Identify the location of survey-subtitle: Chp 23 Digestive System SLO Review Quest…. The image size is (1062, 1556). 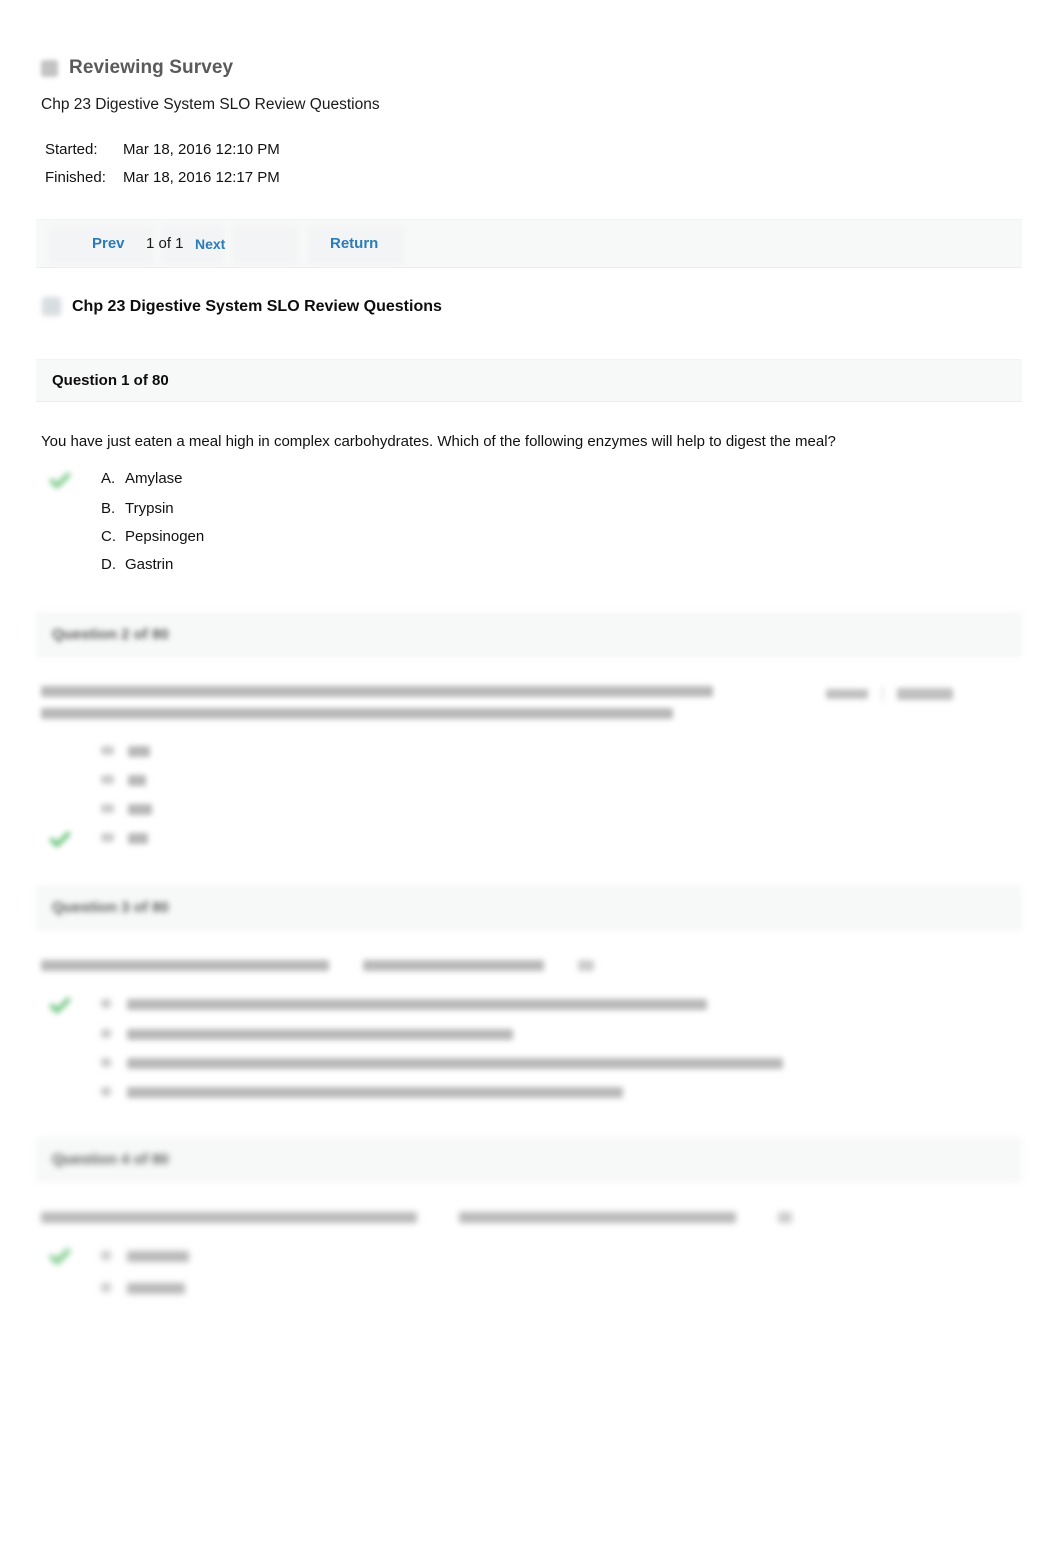
(210, 104).